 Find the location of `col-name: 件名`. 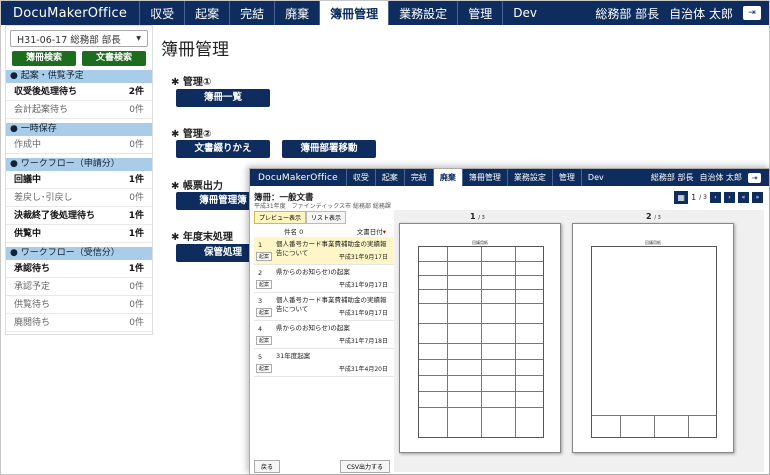

col-name: 件名 is located at coordinates (290, 232).